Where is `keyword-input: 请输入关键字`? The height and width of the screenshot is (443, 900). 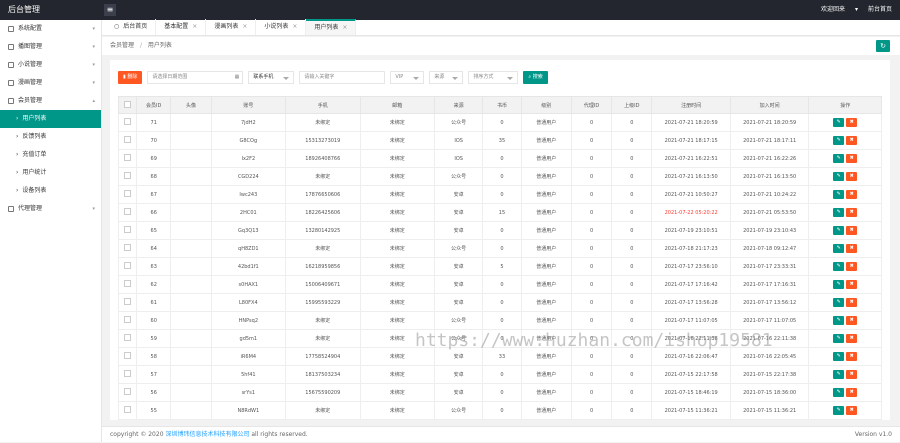 keyword-input: 请输入关键字 is located at coordinates (342, 77).